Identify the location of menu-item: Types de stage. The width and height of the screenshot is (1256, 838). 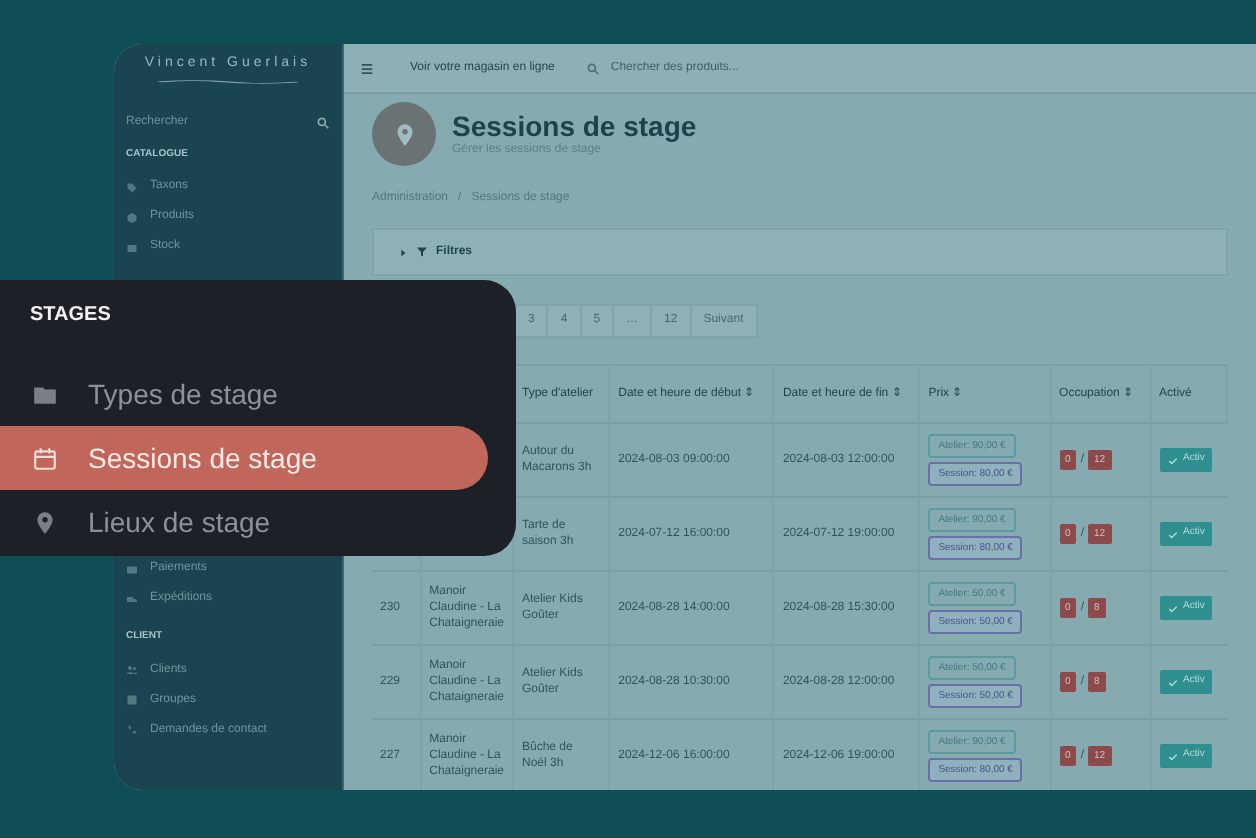
(244, 394).